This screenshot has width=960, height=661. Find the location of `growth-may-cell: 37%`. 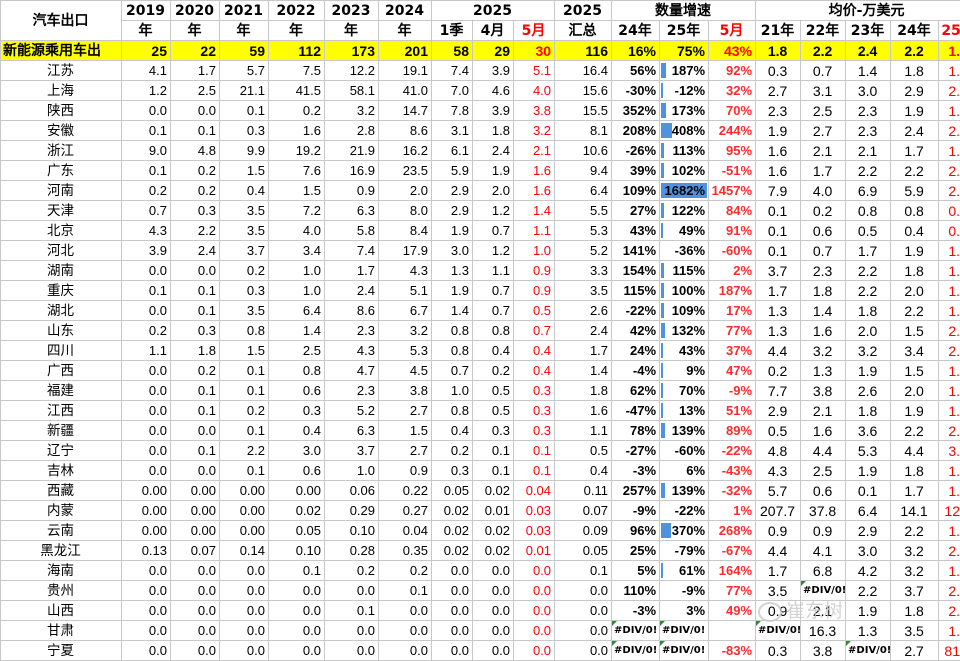

growth-may-cell: 37% is located at coordinates (732, 351).